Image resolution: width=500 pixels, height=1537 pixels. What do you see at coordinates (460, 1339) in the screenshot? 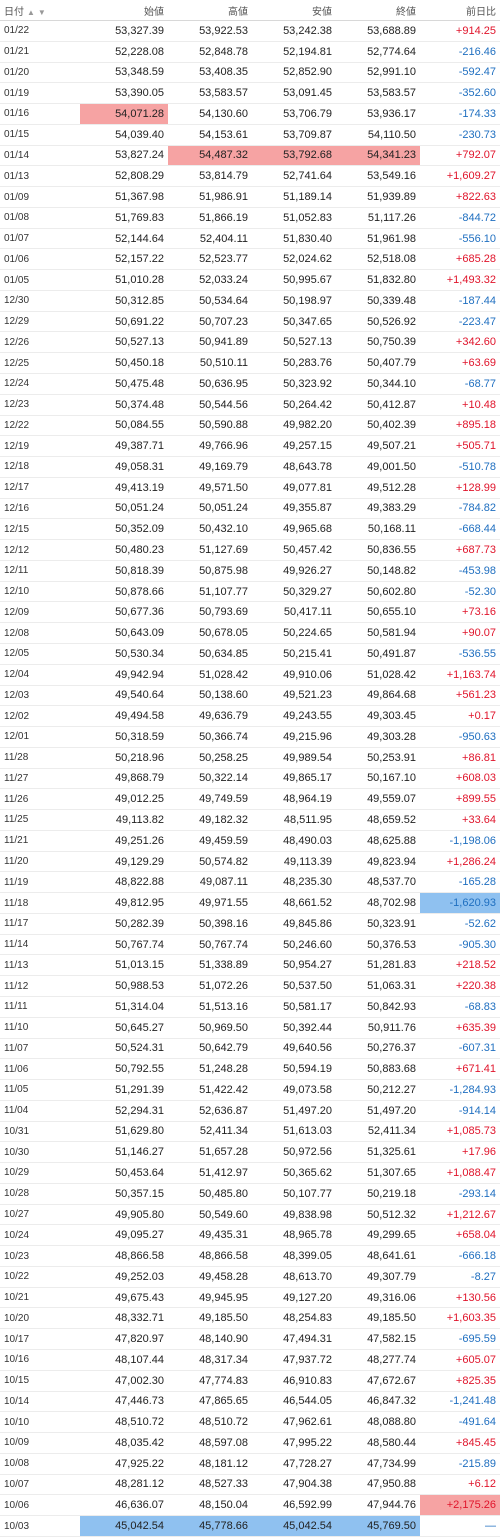
I see `change-cell: -695.59` at bounding box center [460, 1339].